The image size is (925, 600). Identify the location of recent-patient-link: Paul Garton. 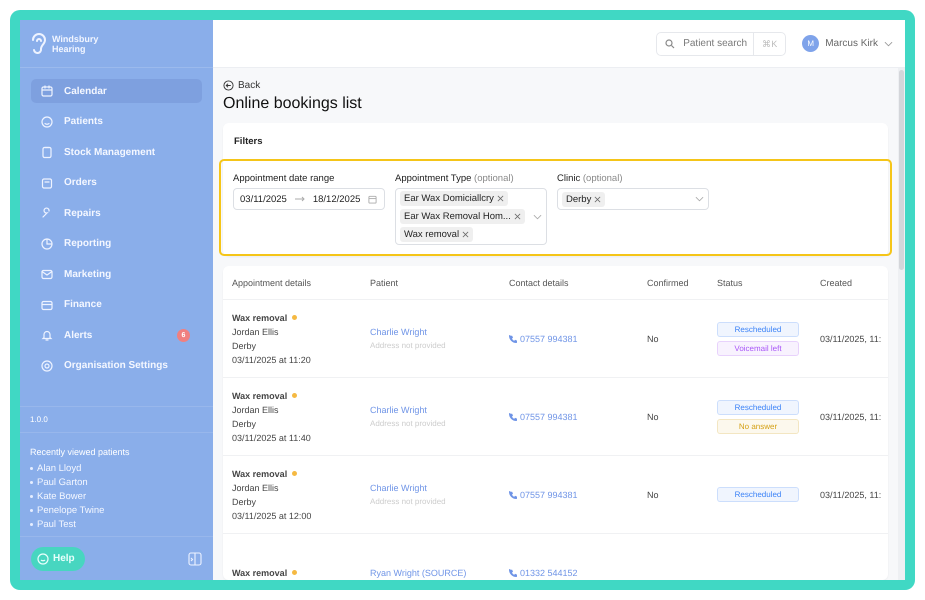
(62, 482).